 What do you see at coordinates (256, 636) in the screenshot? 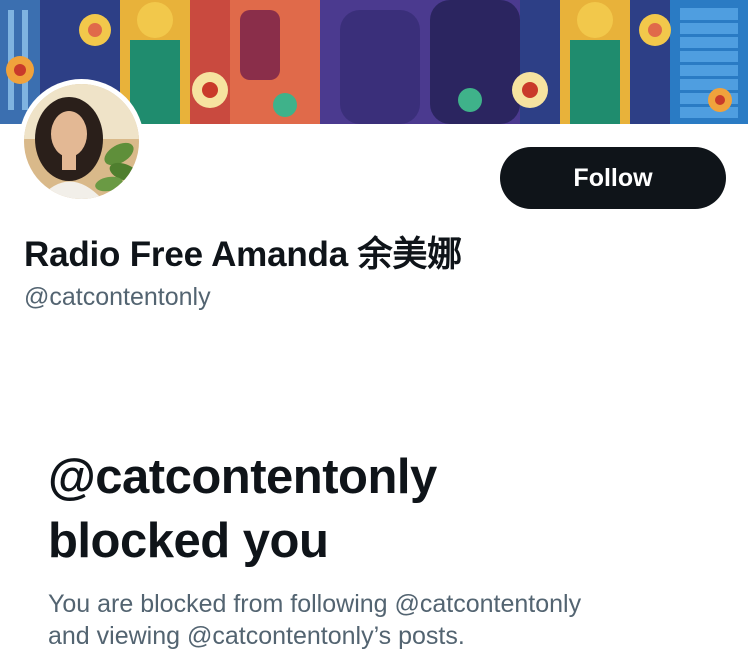
I see `blocked-description-line-2: and viewing @catcontentonly’s posts.` at bounding box center [256, 636].